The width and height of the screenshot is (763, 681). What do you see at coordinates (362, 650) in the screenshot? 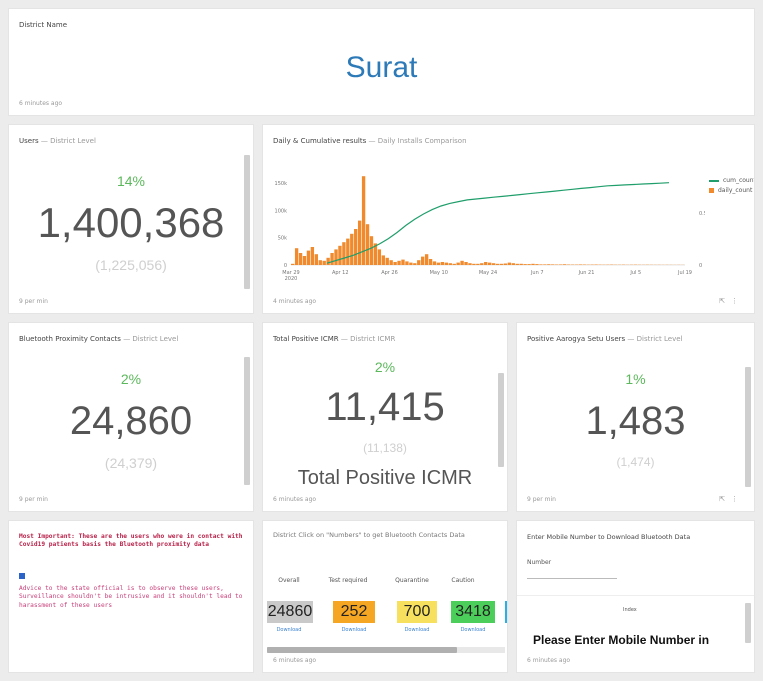
I see `table-scroll-thumb` at bounding box center [362, 650].